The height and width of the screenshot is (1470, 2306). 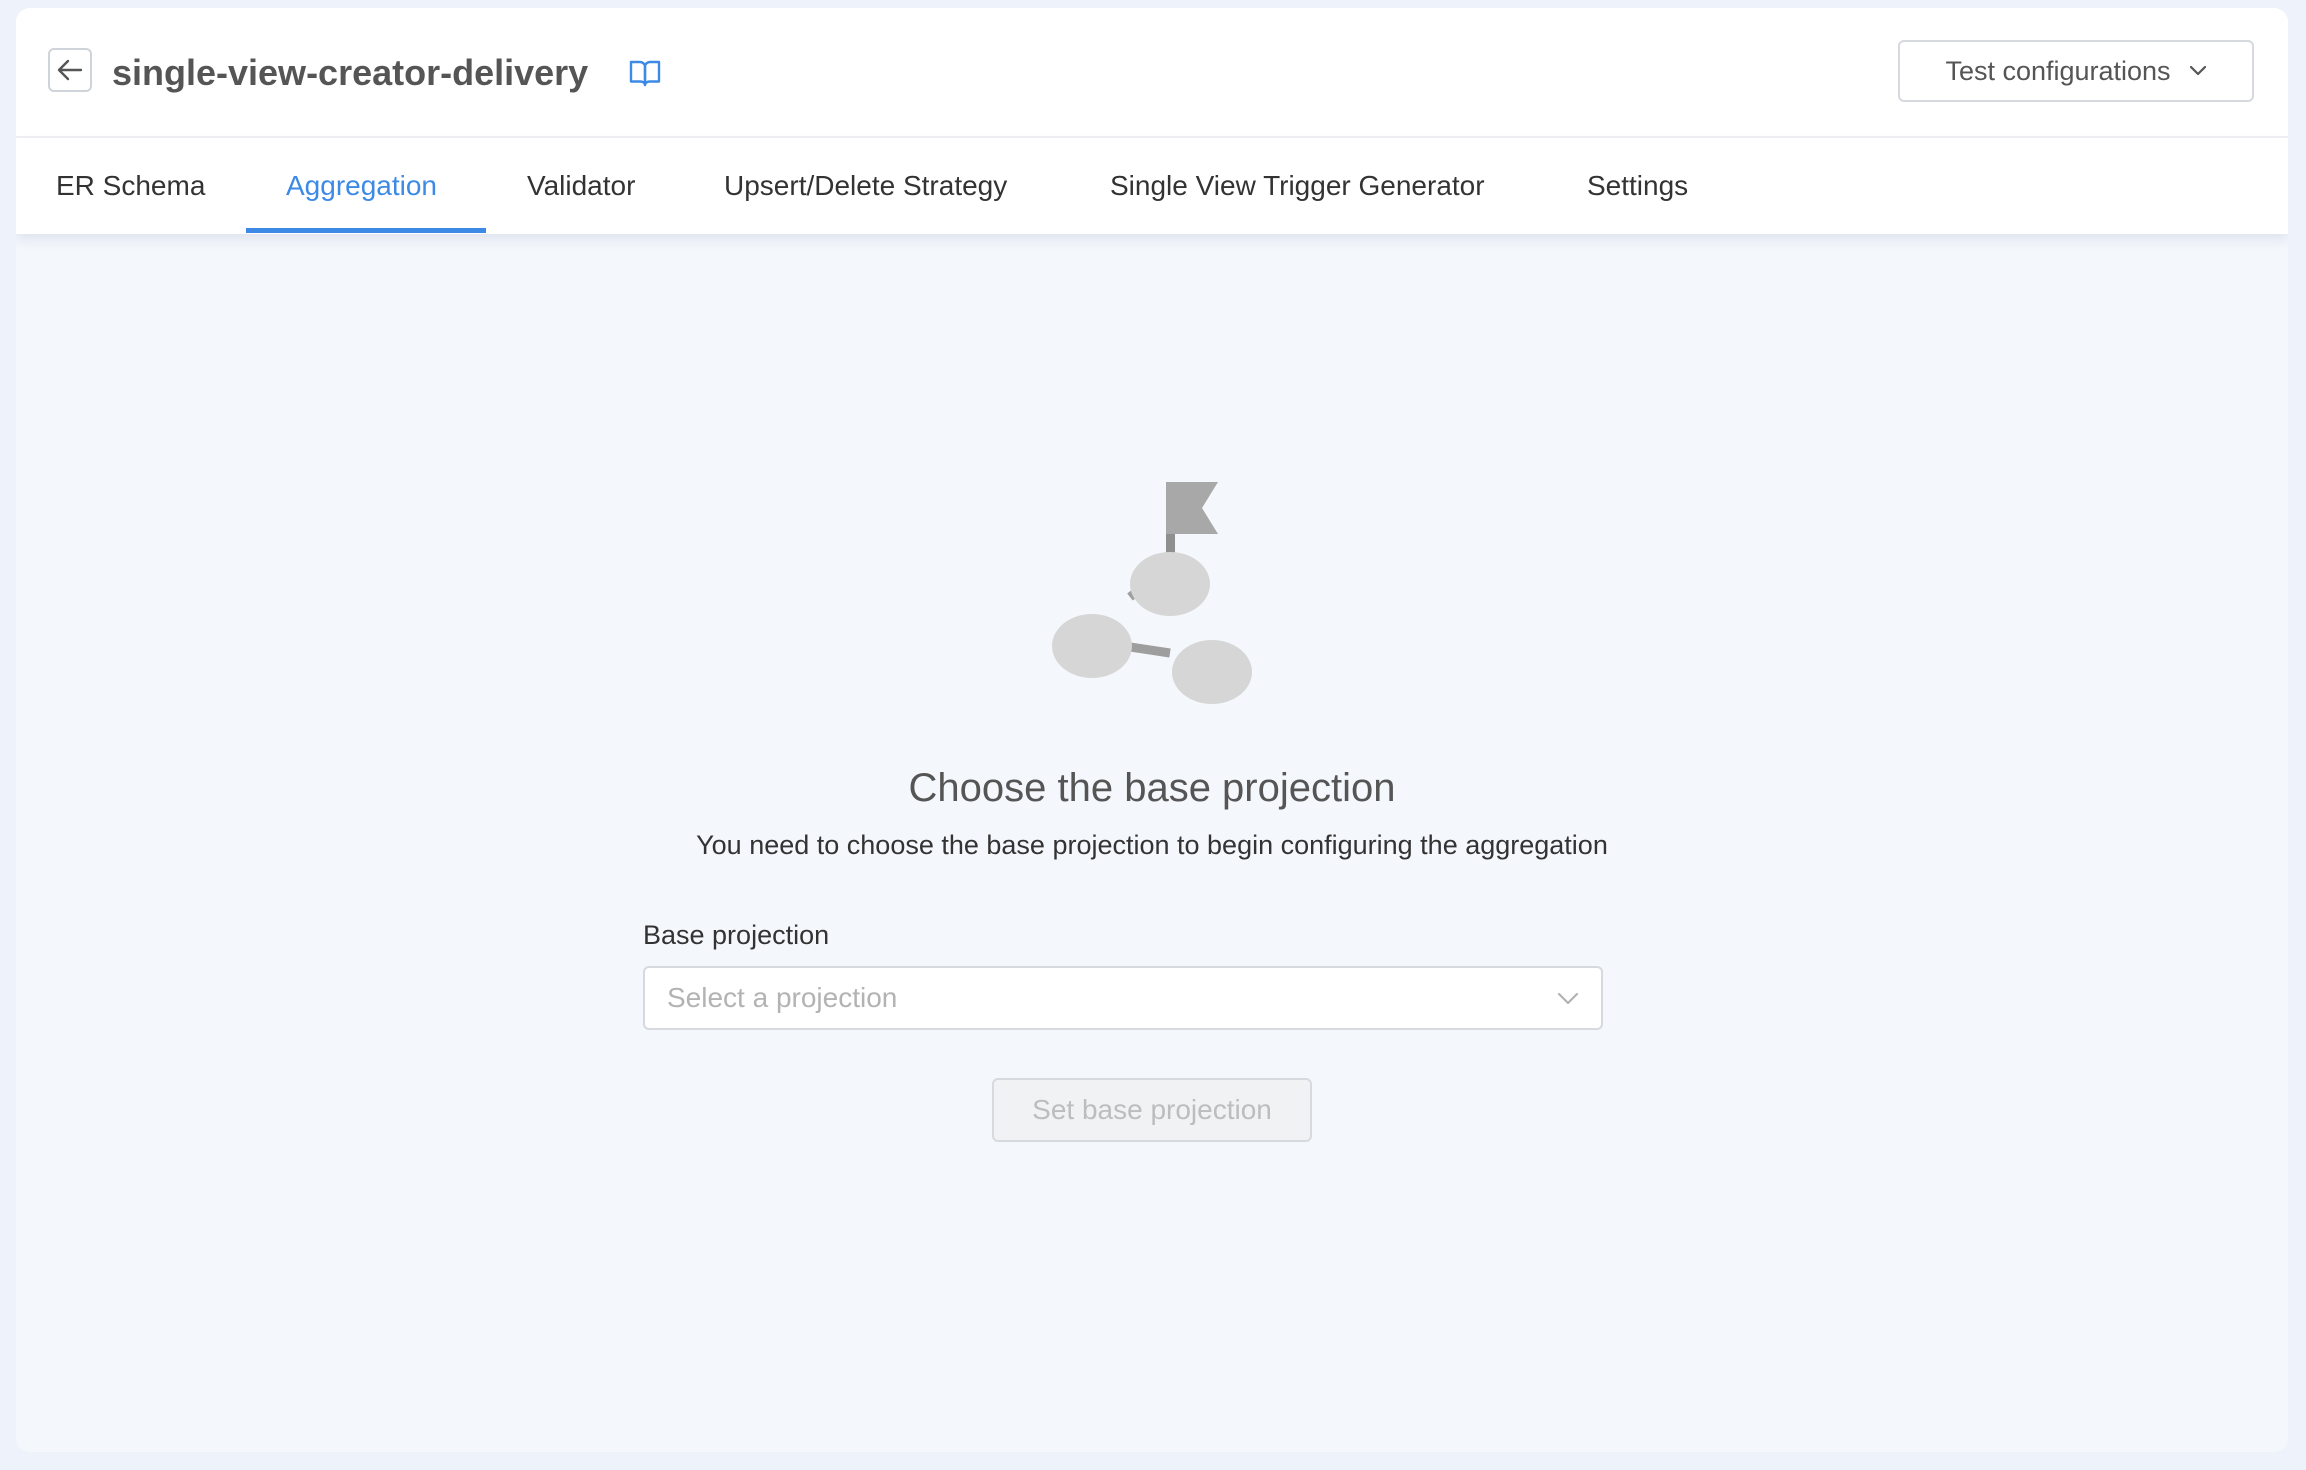 What do you see at coordinates (645, 73) in the screenshot?
I see `book-open-icon` at bounding box center [645, 73].